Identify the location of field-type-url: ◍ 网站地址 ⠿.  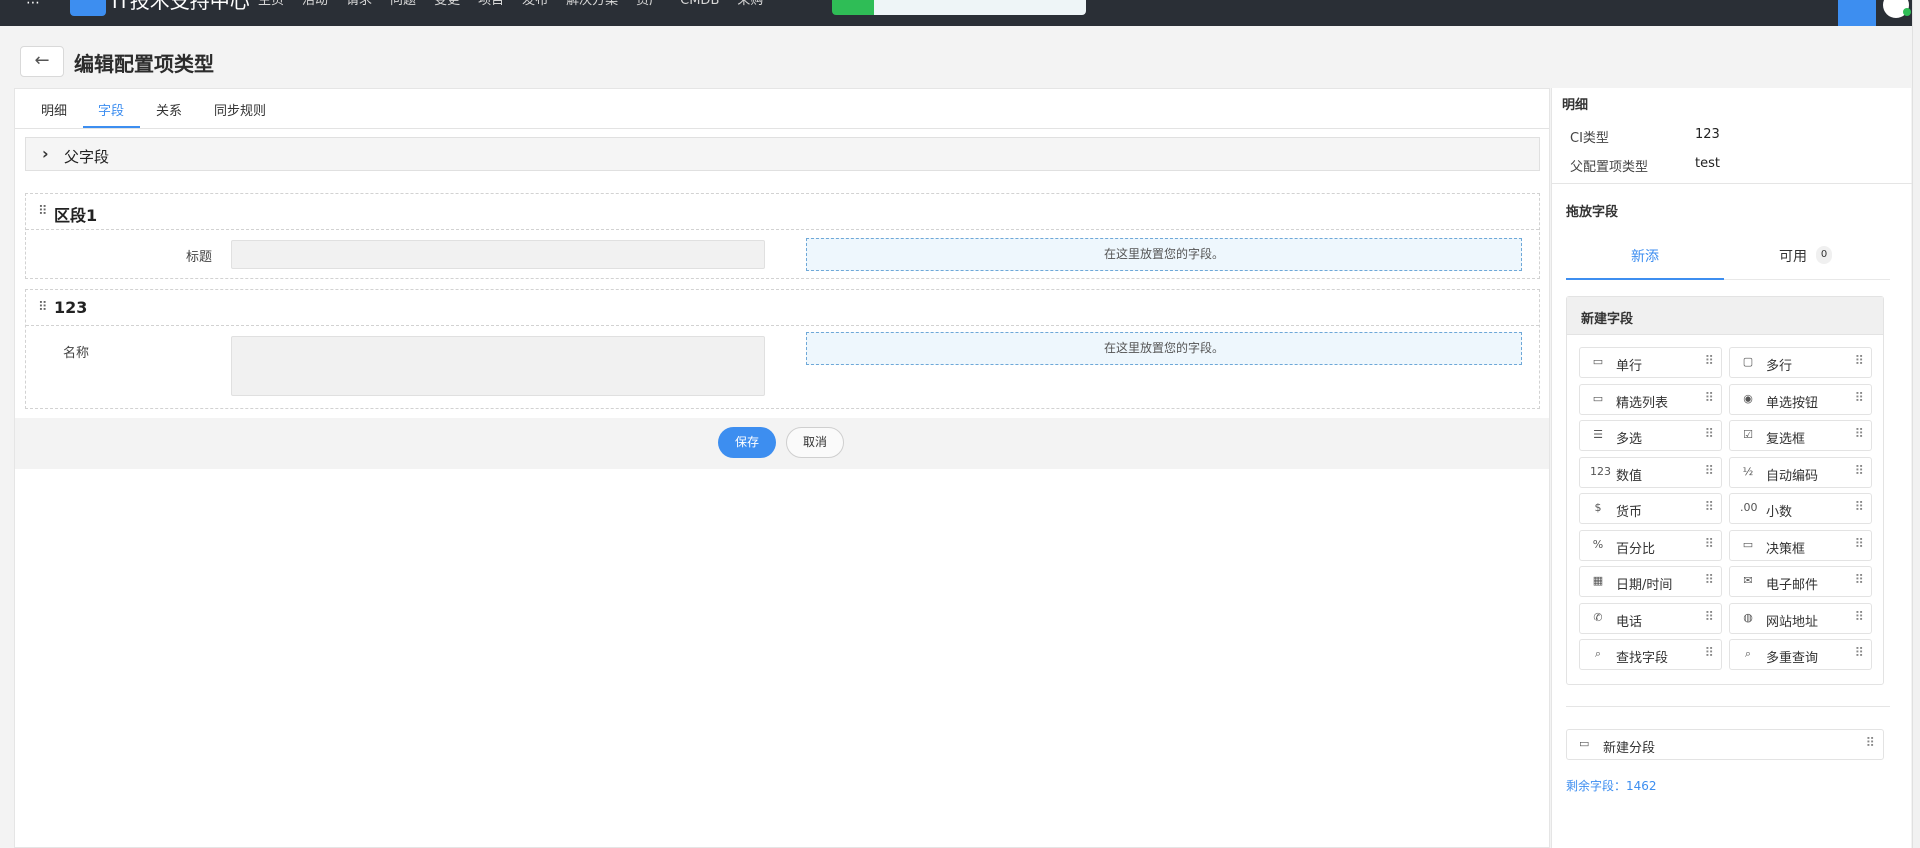
(1800, 618).